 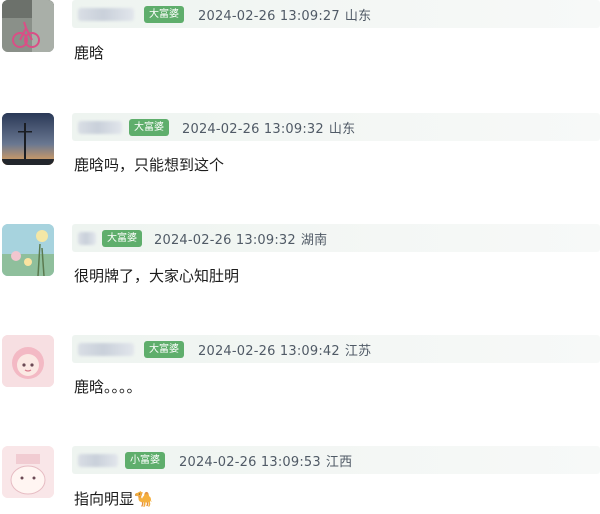 I want to click on cartoon-avatar-icon, so click(x=28, y=472).